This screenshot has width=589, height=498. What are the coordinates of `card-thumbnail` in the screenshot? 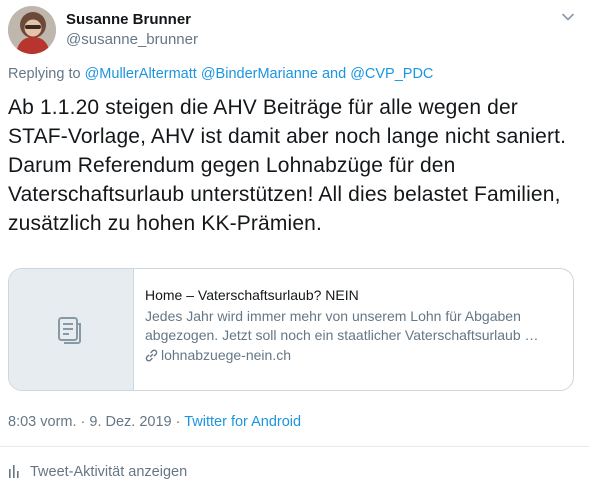 It's located at (71, 329).